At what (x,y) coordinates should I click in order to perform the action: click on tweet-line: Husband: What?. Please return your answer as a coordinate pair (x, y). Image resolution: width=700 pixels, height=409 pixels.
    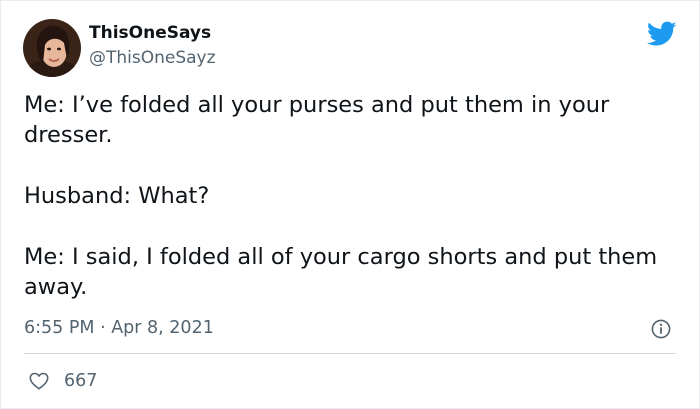
    Looking at the image, I should click on (117, 196).